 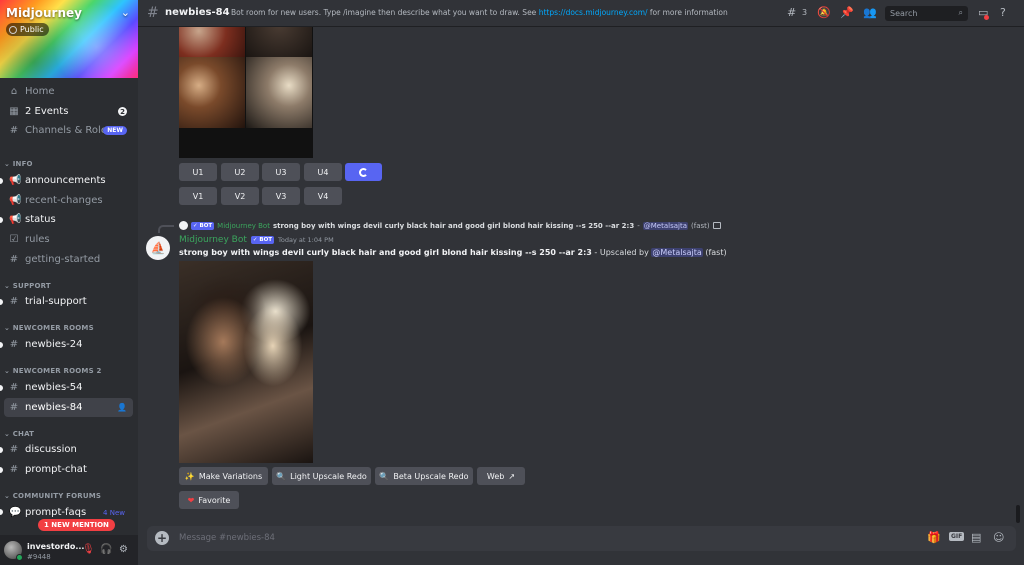 What do you see at coordinates (68, 239) in the screenshot?
I see `channel-rules: ☑ rules` at bounding box center [68, 239].